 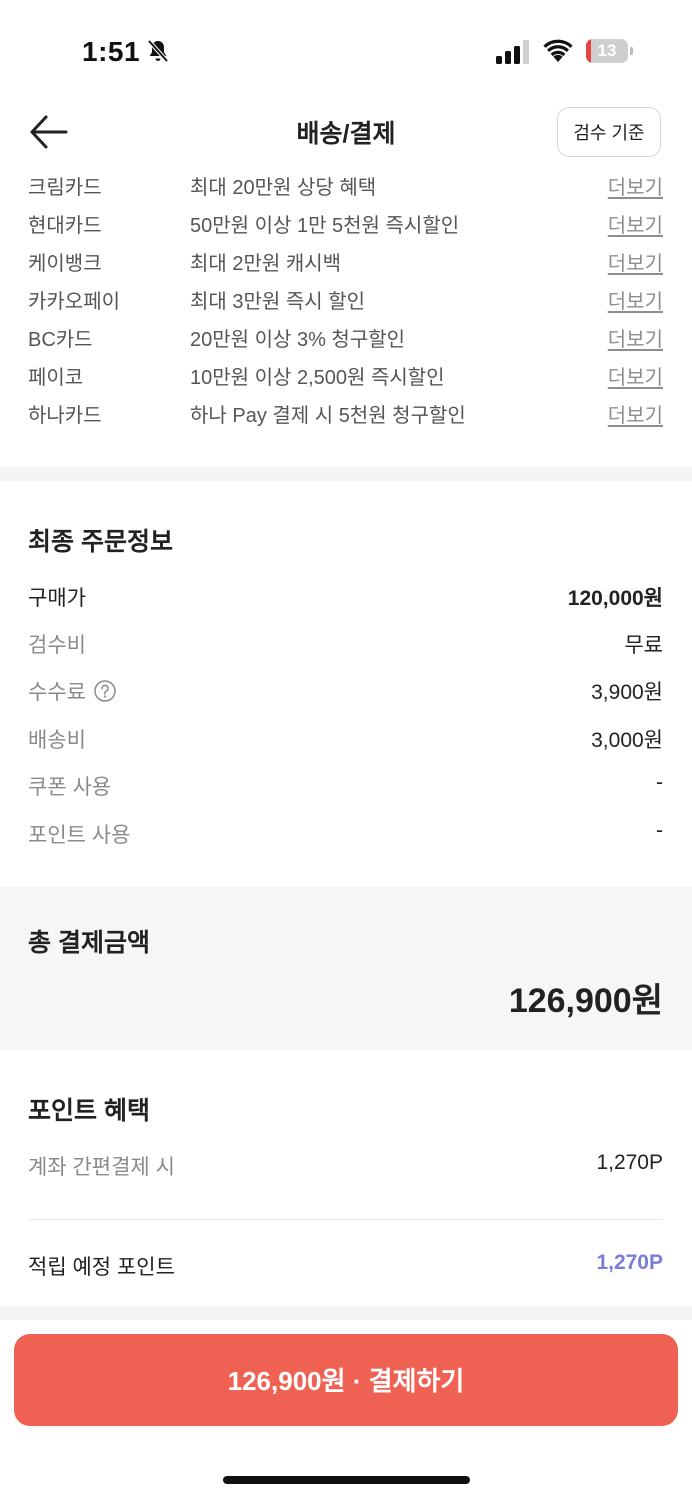 What do you see at coordinates (627, 692) in the screenshot?
I see `commission-value: 3,900원` at bounding box center [627, 692].